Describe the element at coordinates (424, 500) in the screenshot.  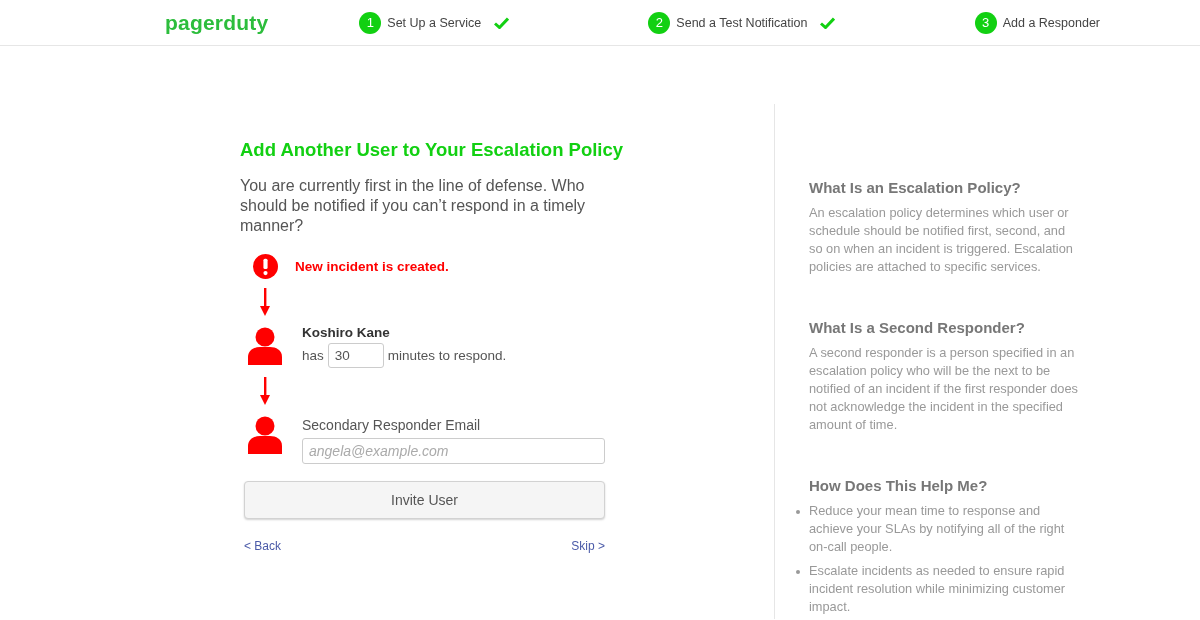
I see `invite-user-button: Invite User` at that location.